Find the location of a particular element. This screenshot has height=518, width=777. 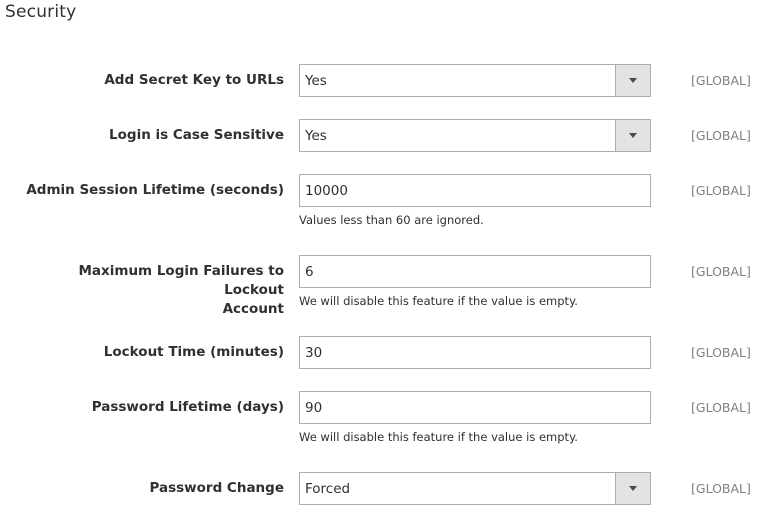

password-lifetime-input-wrap is located at coordinates (475, 407).